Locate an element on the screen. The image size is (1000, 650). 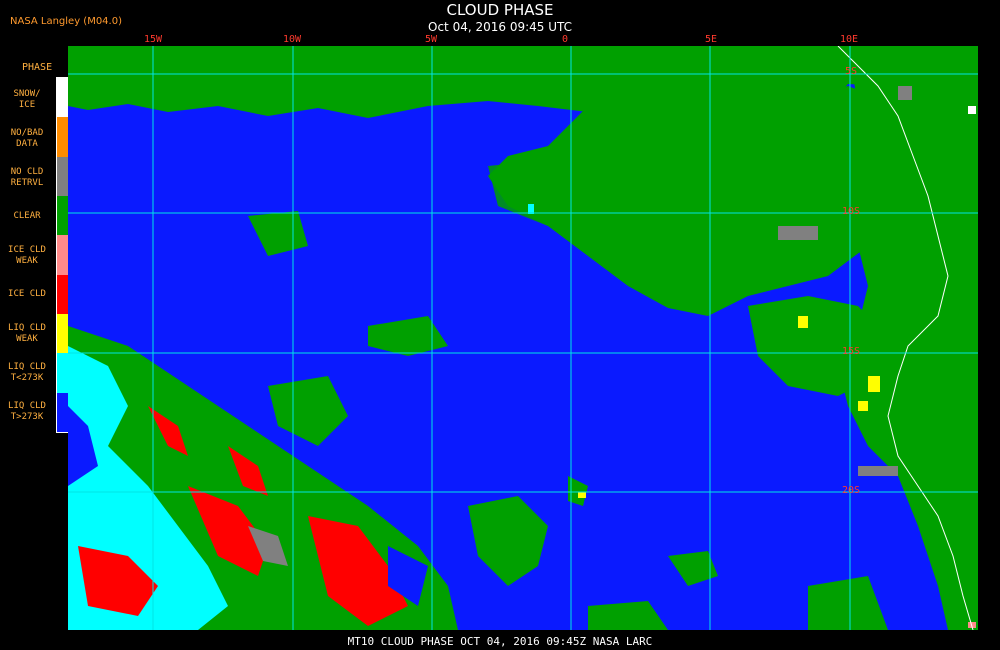
legend-label-snow-ice: SNOW/ ICE is located at coordinates (27, 99).